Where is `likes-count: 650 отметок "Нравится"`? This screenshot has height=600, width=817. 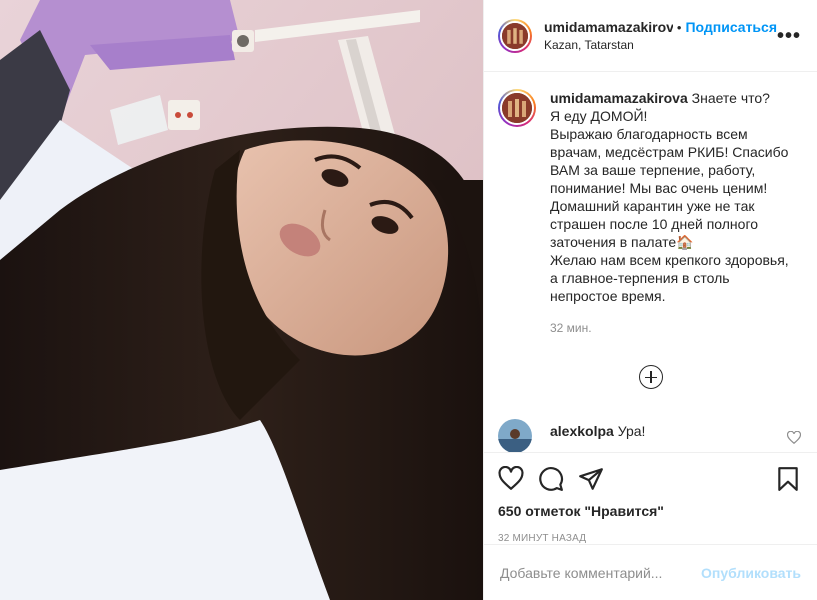
likes-count: 650 отметок "Нравится" is located at coordinates (649, 511).